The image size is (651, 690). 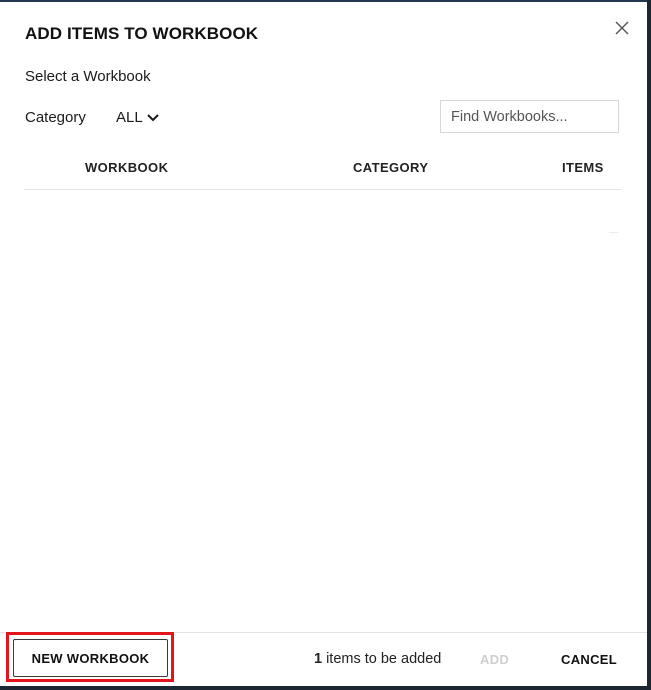 I want to click on column-header-workbook: WORKBOOK, so click(x=126, y=167).